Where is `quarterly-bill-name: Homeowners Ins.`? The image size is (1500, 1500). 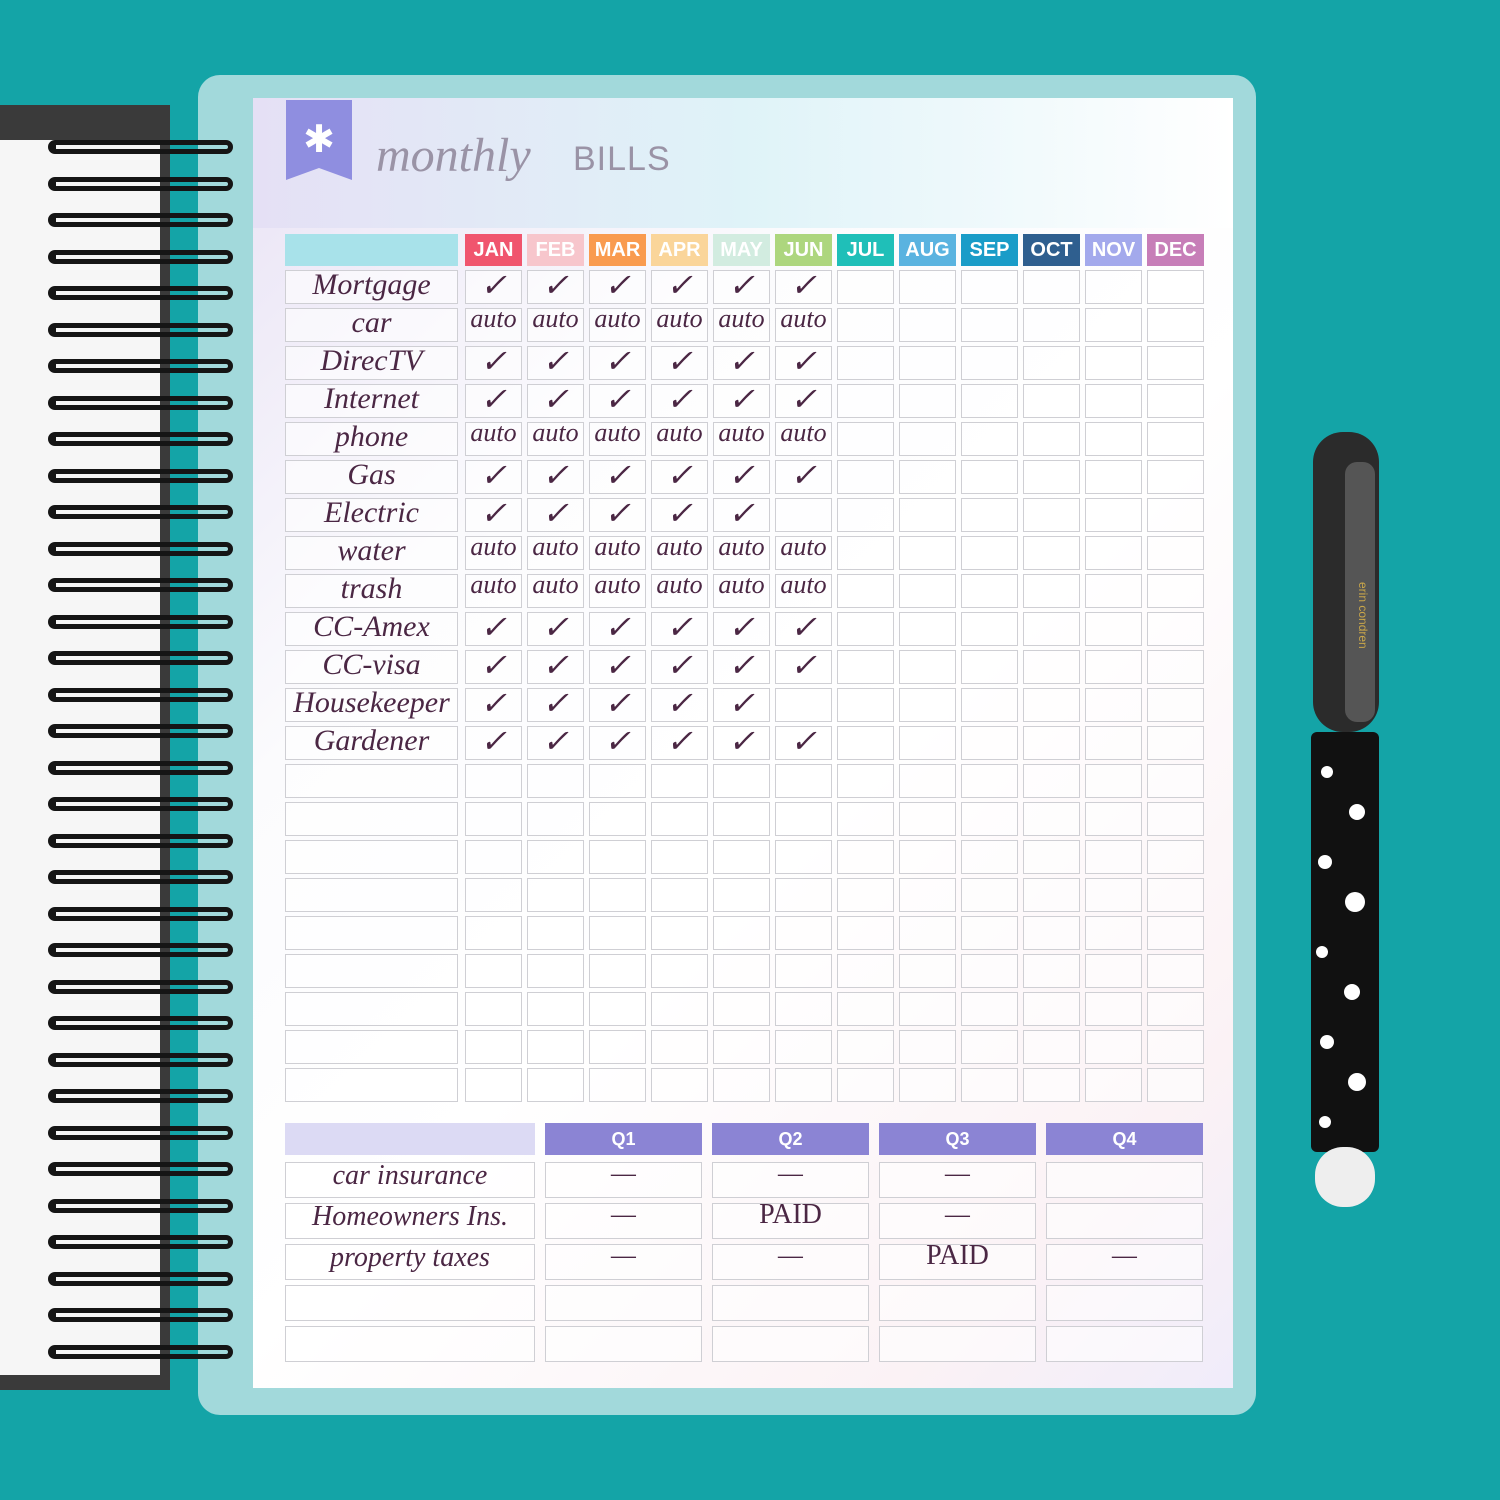
quarterly-bill-name: Homeowners Ins. is located at coordinates (410, 1216).